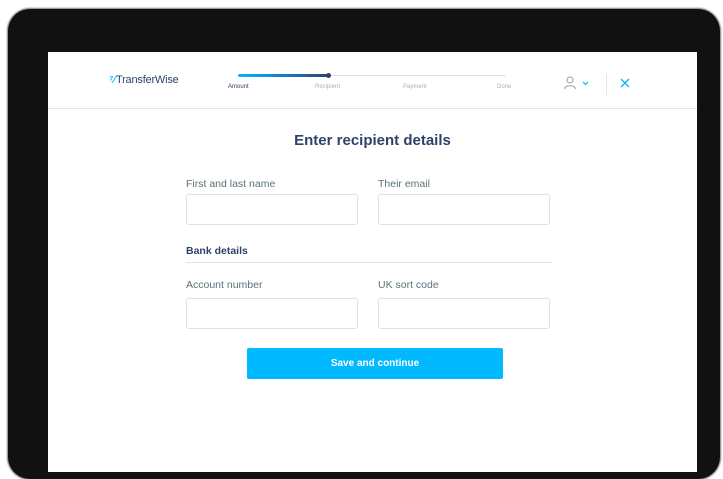 This screenshot has height=479, width=723. Describe the element at coordinates (464, 313) in the screenshot. I see `sort-code-input` at that location.